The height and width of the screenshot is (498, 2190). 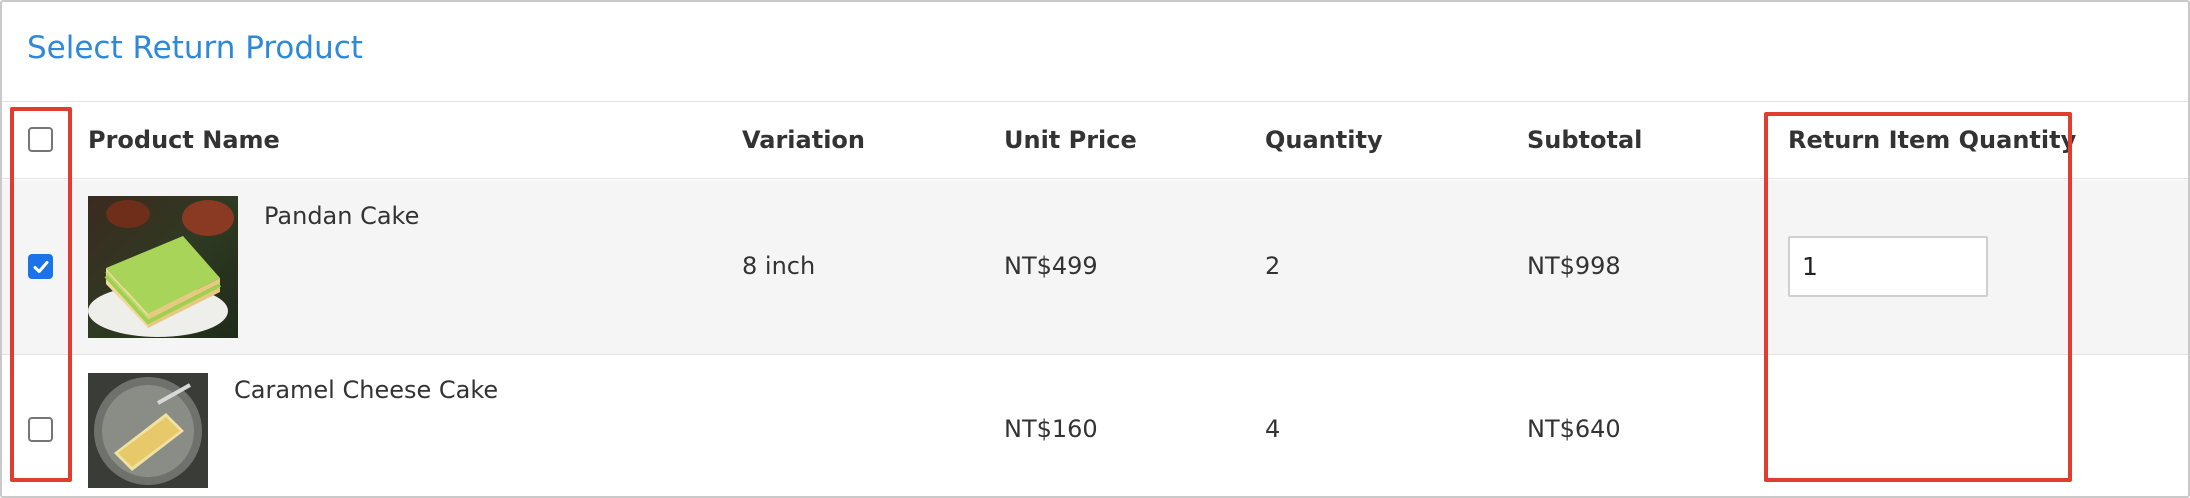 I want to click on column-header-subtotal: Subtotal, so click(x=1585, y=140).